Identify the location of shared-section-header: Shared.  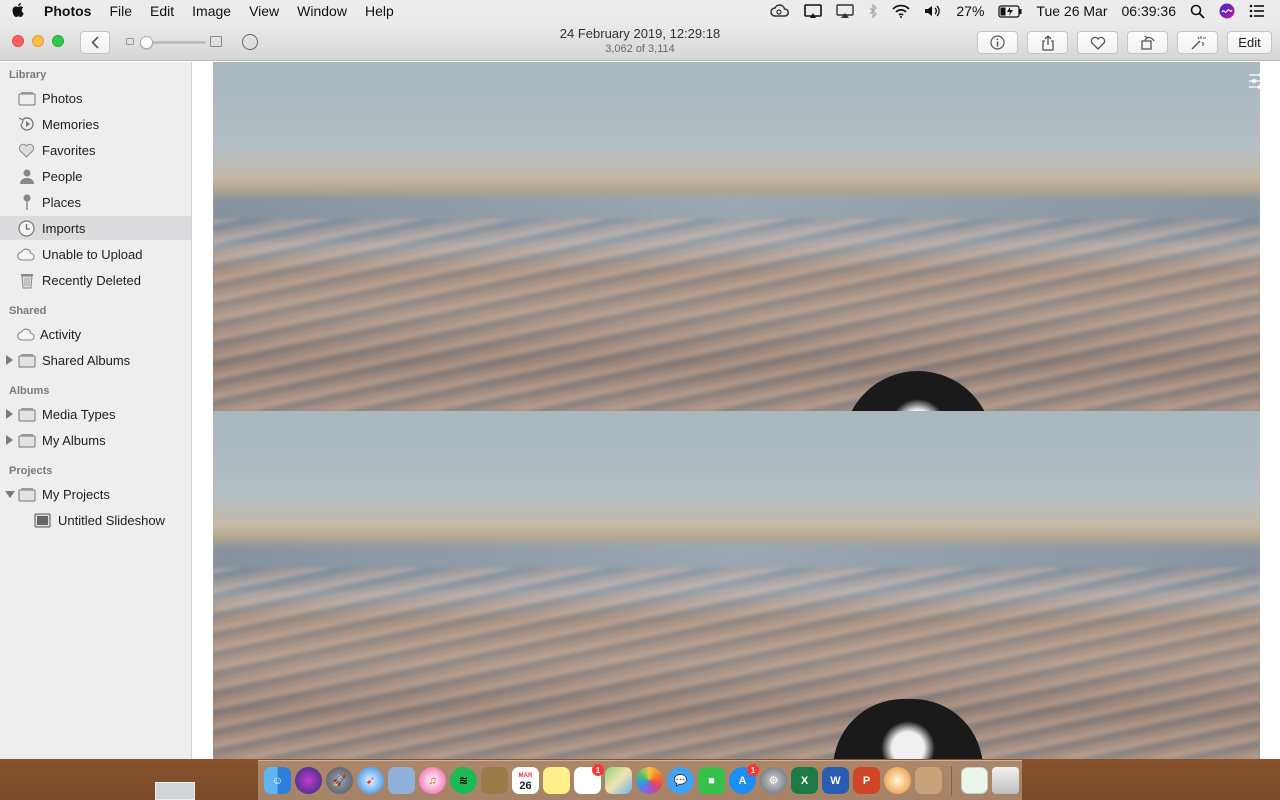
(28, 311).